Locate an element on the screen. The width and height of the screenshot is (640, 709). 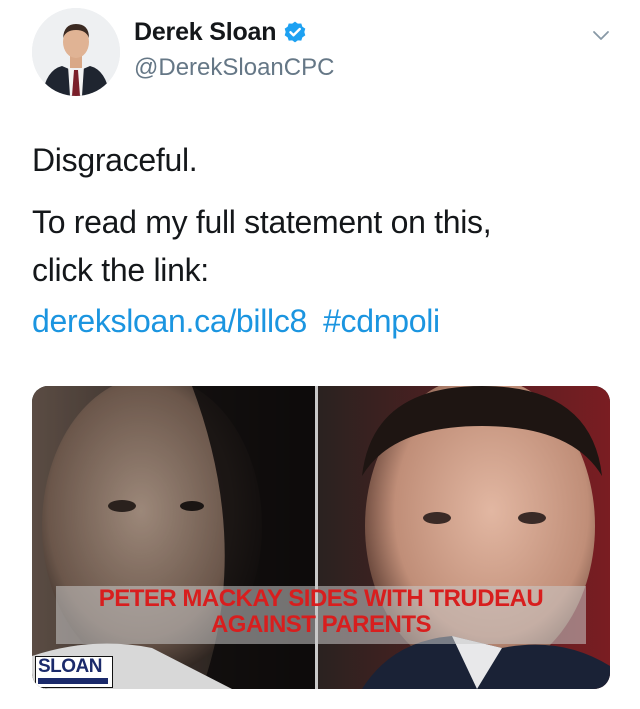
logo-text: SLOAN is located at coordinates (70, 666).